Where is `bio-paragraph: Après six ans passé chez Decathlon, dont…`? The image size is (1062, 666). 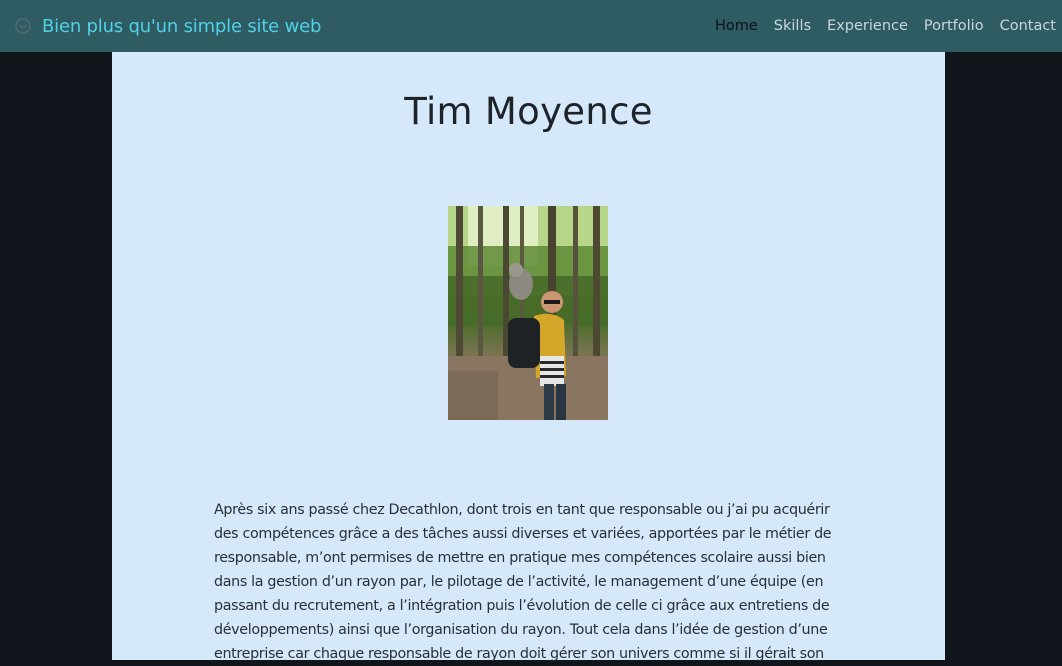 bio-paragraph: Après six ans passé chez Decathlon, dont… is located at coordinates (523, 582).